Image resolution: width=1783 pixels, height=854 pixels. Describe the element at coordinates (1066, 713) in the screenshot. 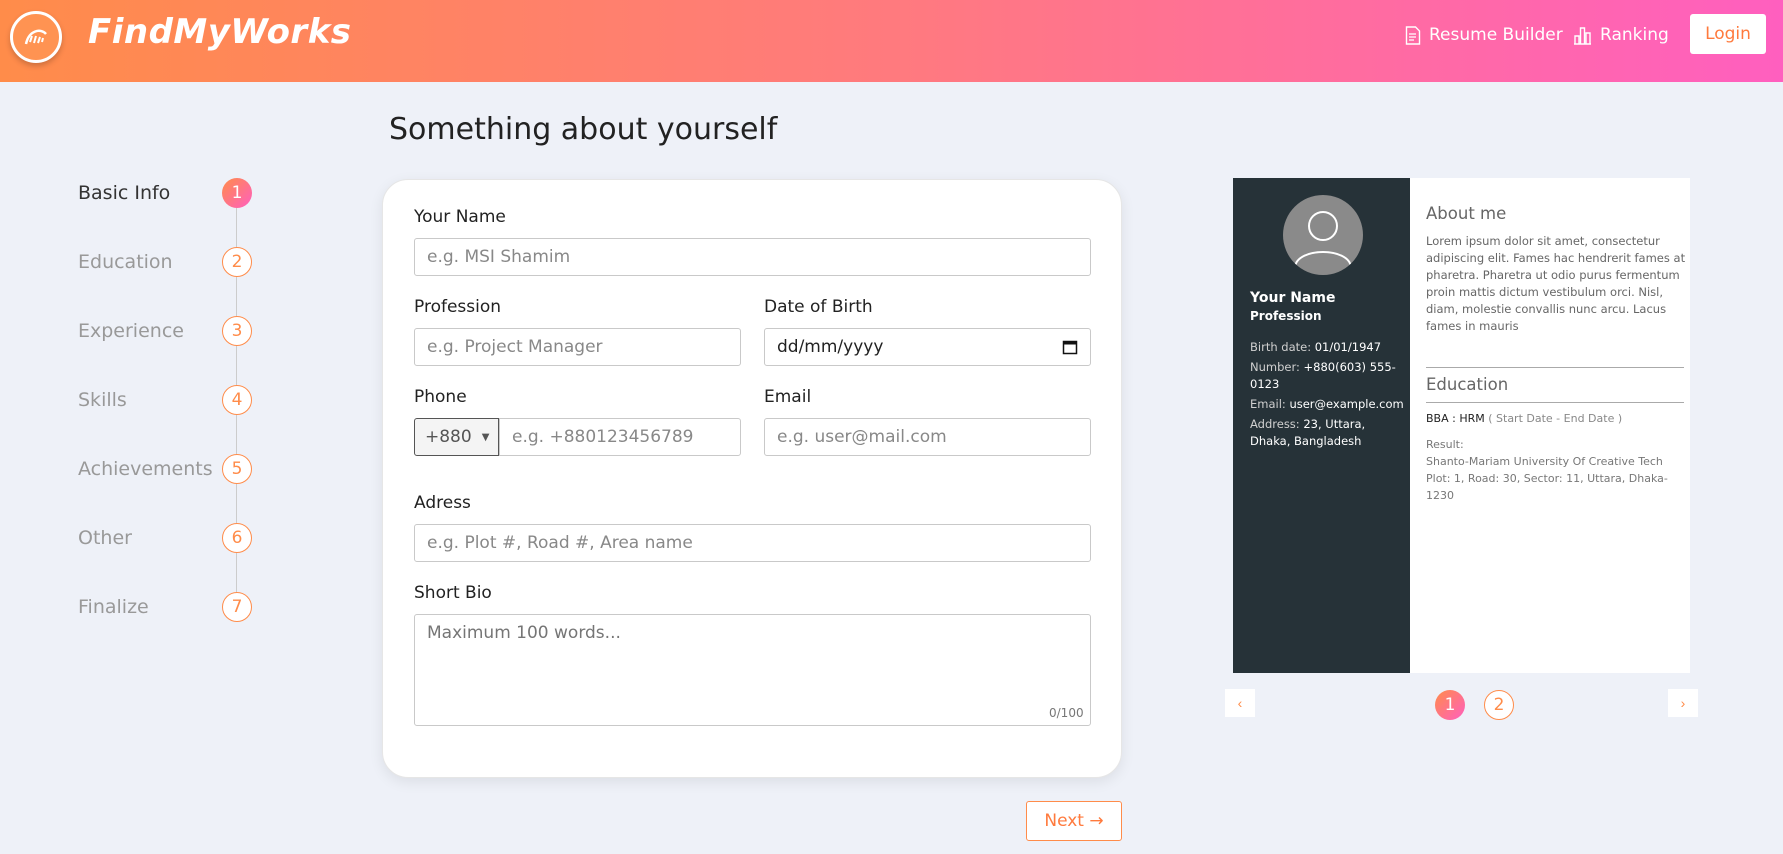

I see `bio-word-counter: 0/100` at that location.